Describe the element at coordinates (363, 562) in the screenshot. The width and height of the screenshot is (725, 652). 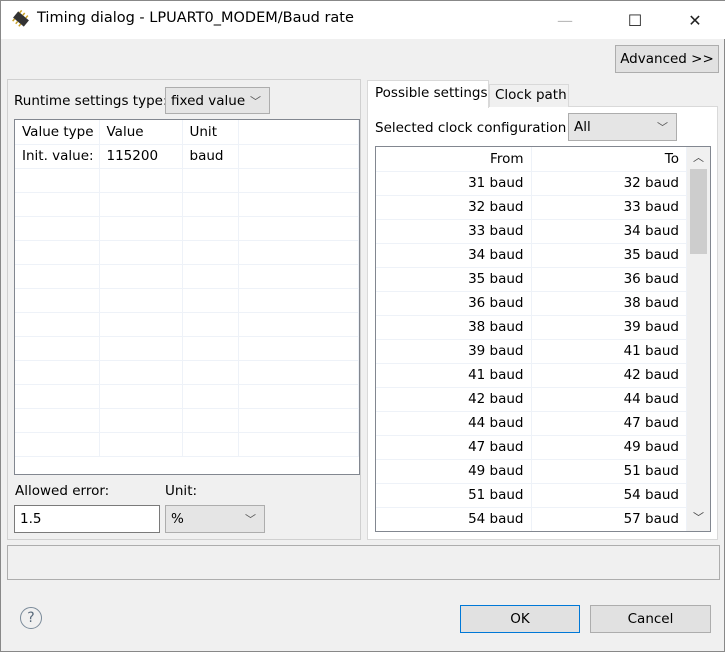
I see `status-message-area` at that location.